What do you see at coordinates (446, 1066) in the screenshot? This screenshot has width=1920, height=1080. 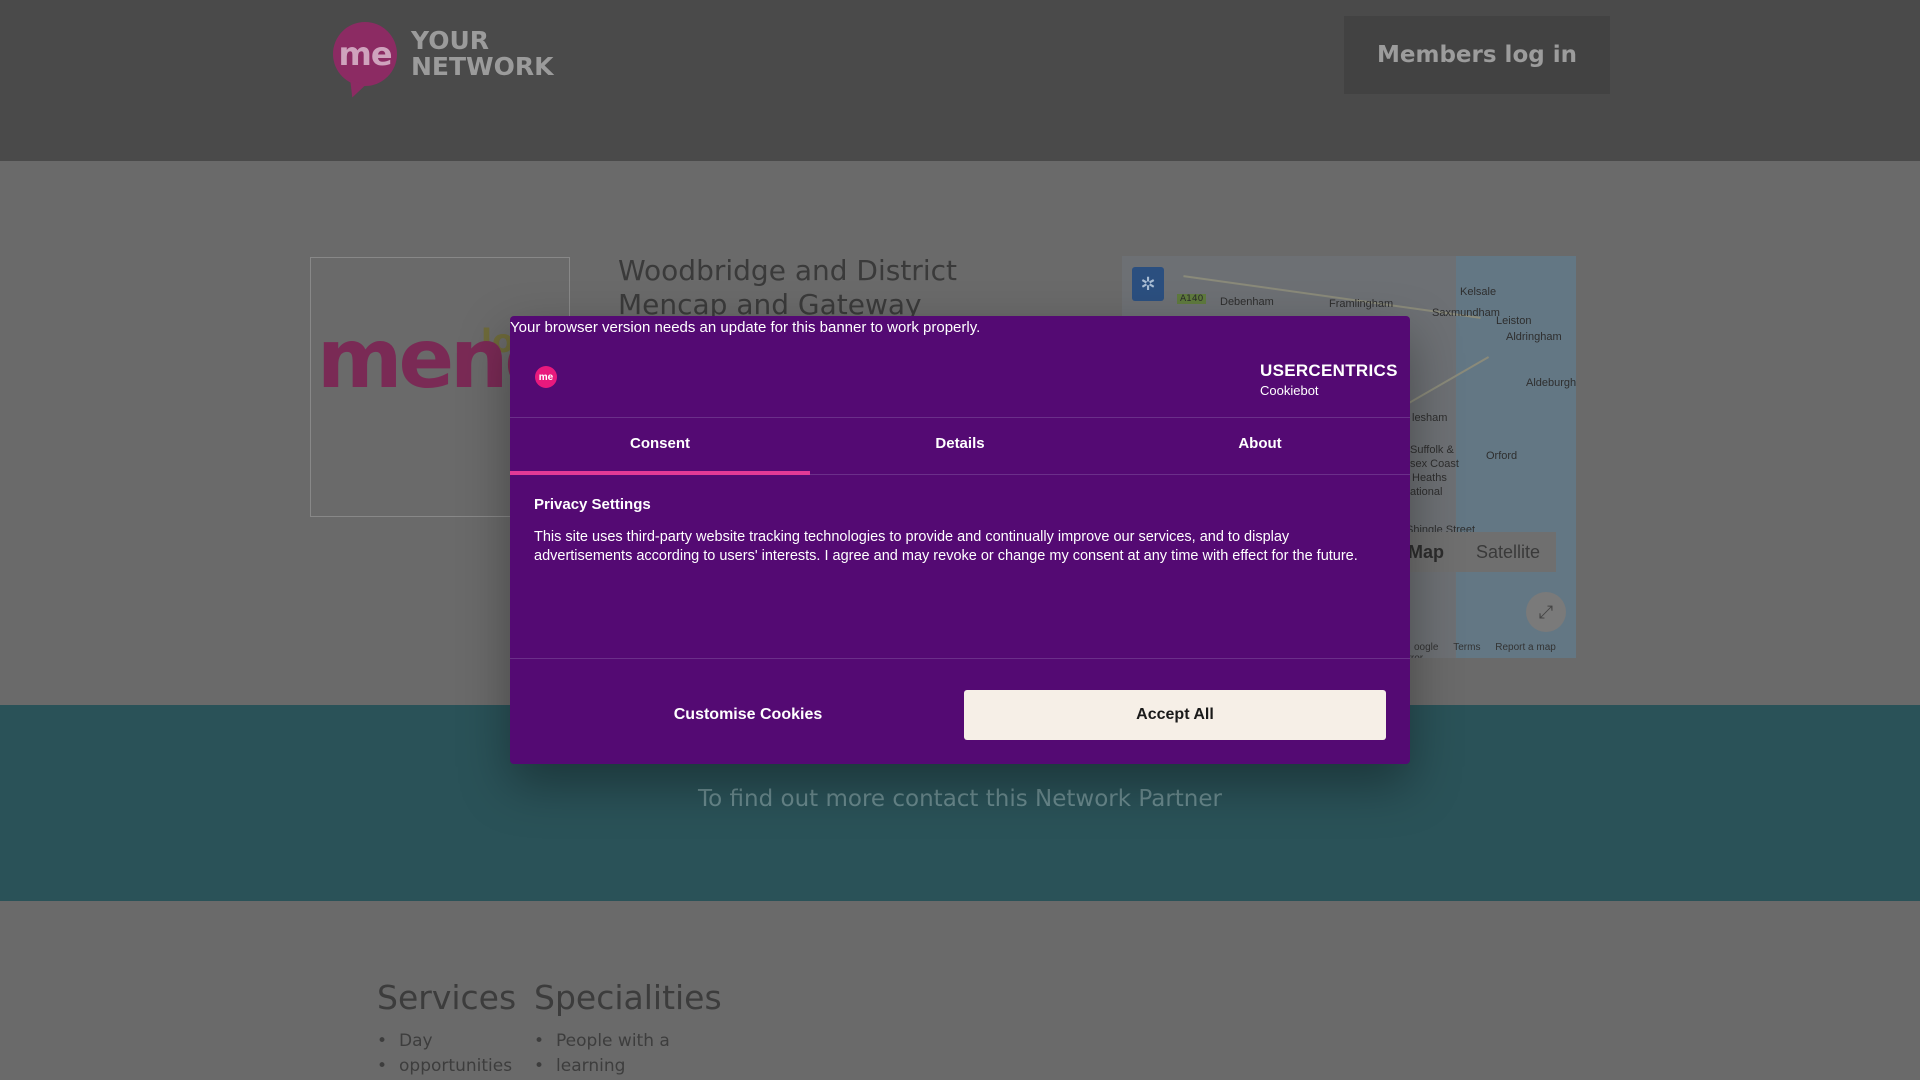 I see `list-item: opportunities` at bounding box center [446, 1066].